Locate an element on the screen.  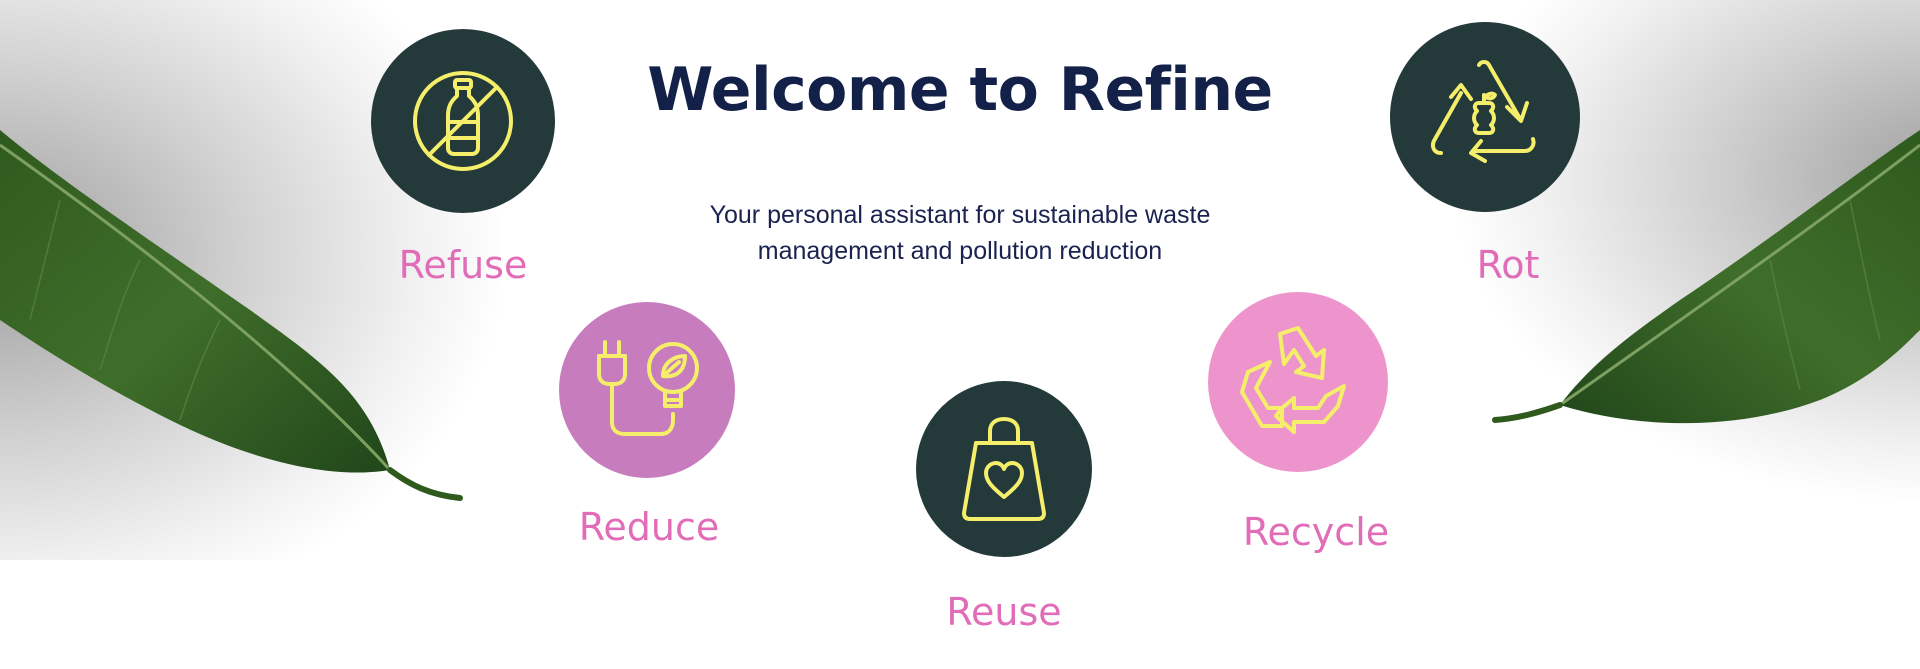
recycle-circle is located at coordinates (1298, 382).